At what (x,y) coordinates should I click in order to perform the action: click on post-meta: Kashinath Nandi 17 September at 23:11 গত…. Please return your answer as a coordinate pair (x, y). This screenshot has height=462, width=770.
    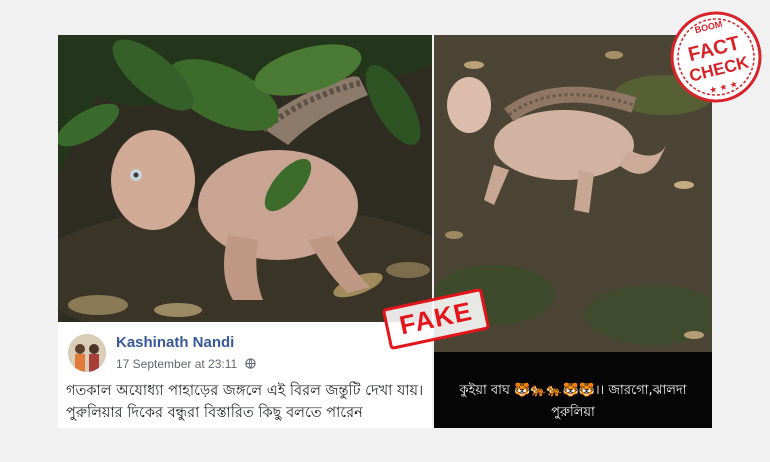
    Looking at the image, I should click on (245, 375).